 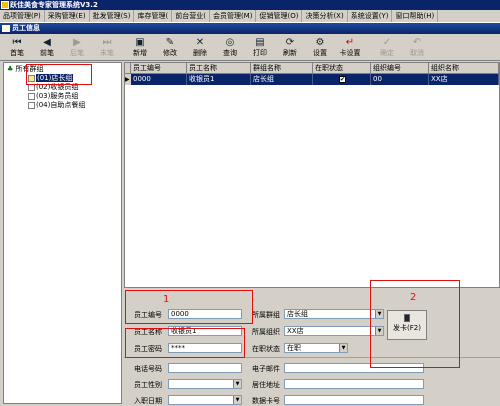 I want to click on address-label: 居住地址, so click(x=266, y=385).